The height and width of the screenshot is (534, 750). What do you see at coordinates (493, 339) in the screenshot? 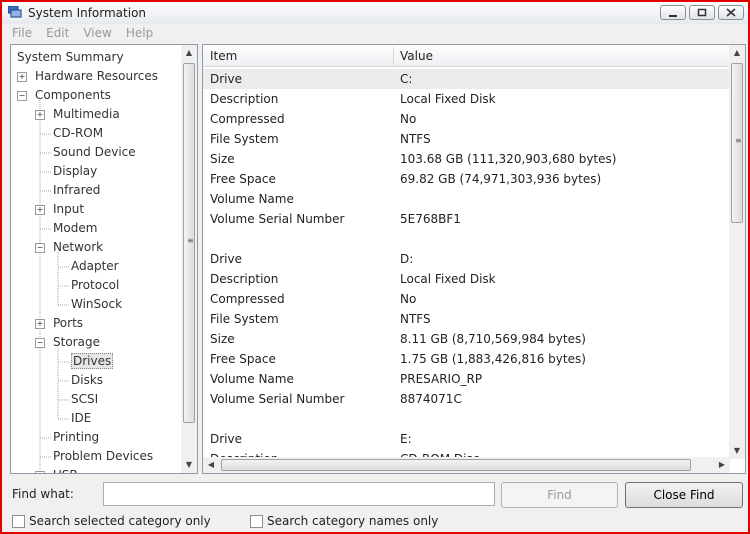
I see `detail-value: 8.11 GB (8,710,569,984 bytes)` at bounding box center [493, 339].